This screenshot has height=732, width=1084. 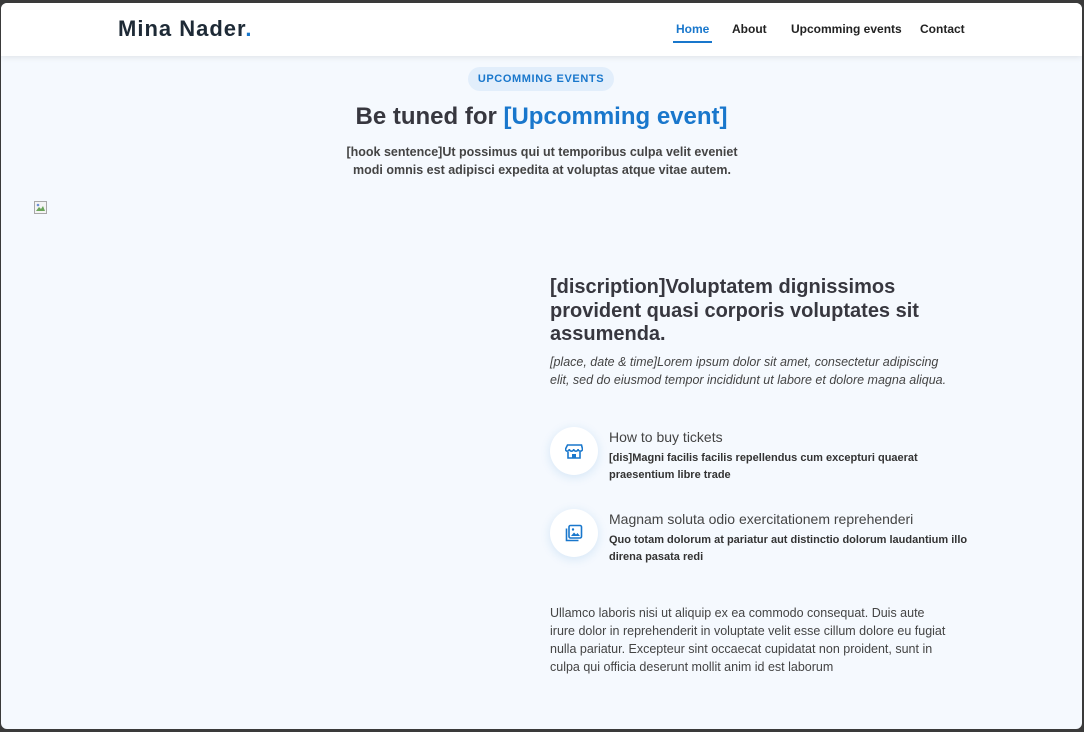 I want to click on section-title: Be tuned for [Upcomming event], so click(x=541, y=117).